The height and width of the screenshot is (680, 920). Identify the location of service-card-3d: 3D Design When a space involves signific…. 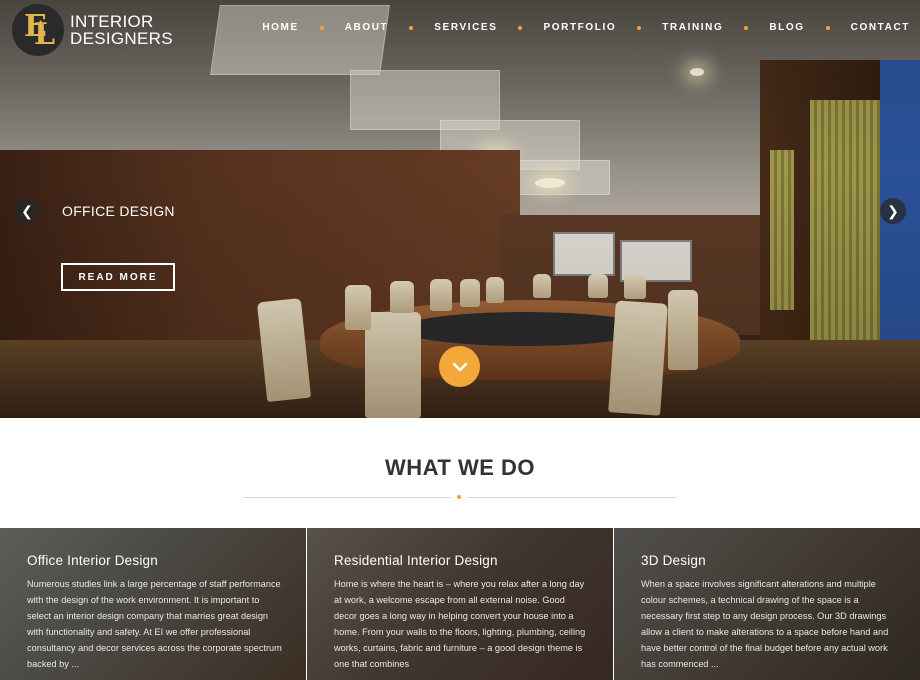
(767, 604).